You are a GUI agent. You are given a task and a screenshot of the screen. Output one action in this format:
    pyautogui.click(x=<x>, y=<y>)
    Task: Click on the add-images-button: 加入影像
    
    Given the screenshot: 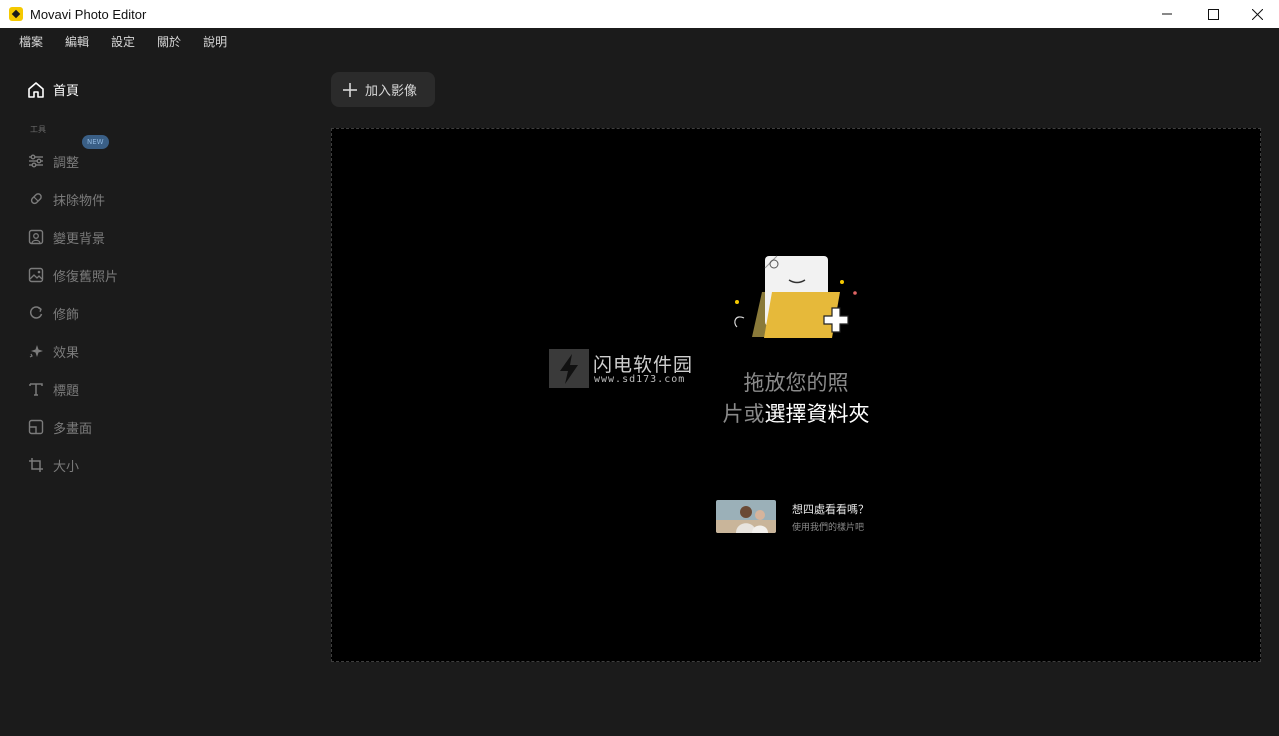 What is the action you would take?
    pyautogui.click(x=383, y=89)
    